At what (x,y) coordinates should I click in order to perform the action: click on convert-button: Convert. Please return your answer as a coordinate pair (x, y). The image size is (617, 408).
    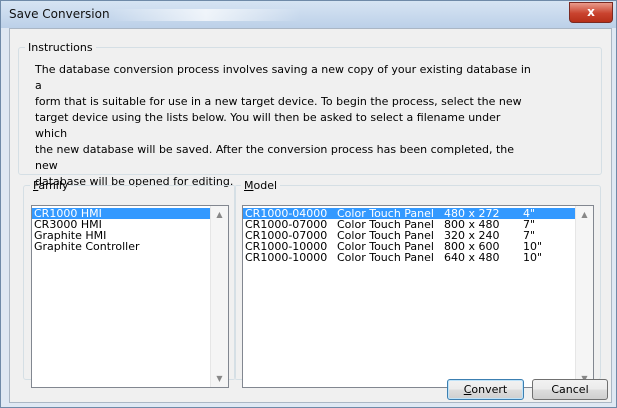
    Looking at the image, I should click on (485, 389).